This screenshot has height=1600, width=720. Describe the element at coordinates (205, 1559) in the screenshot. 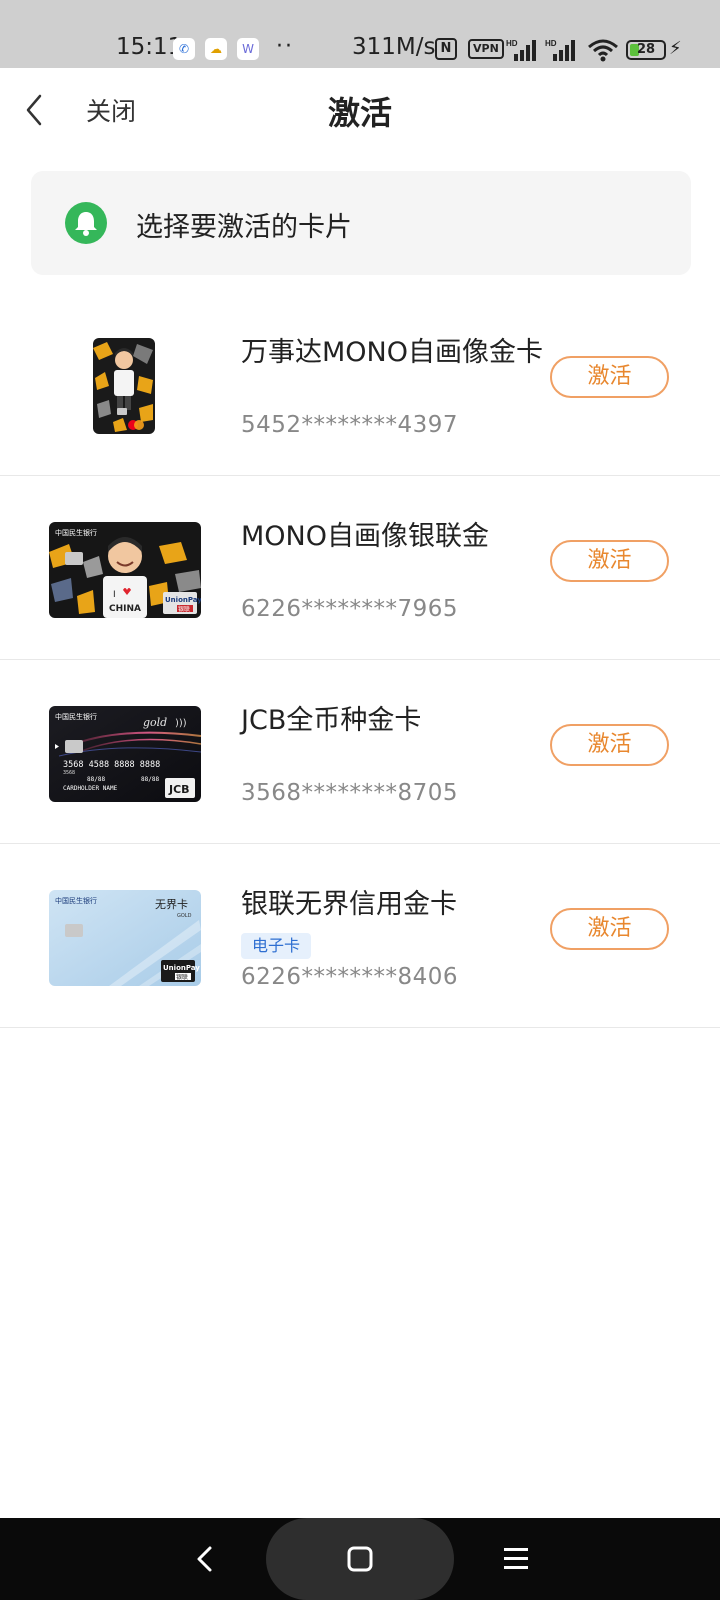

I see `nav-back-icon` at that location.